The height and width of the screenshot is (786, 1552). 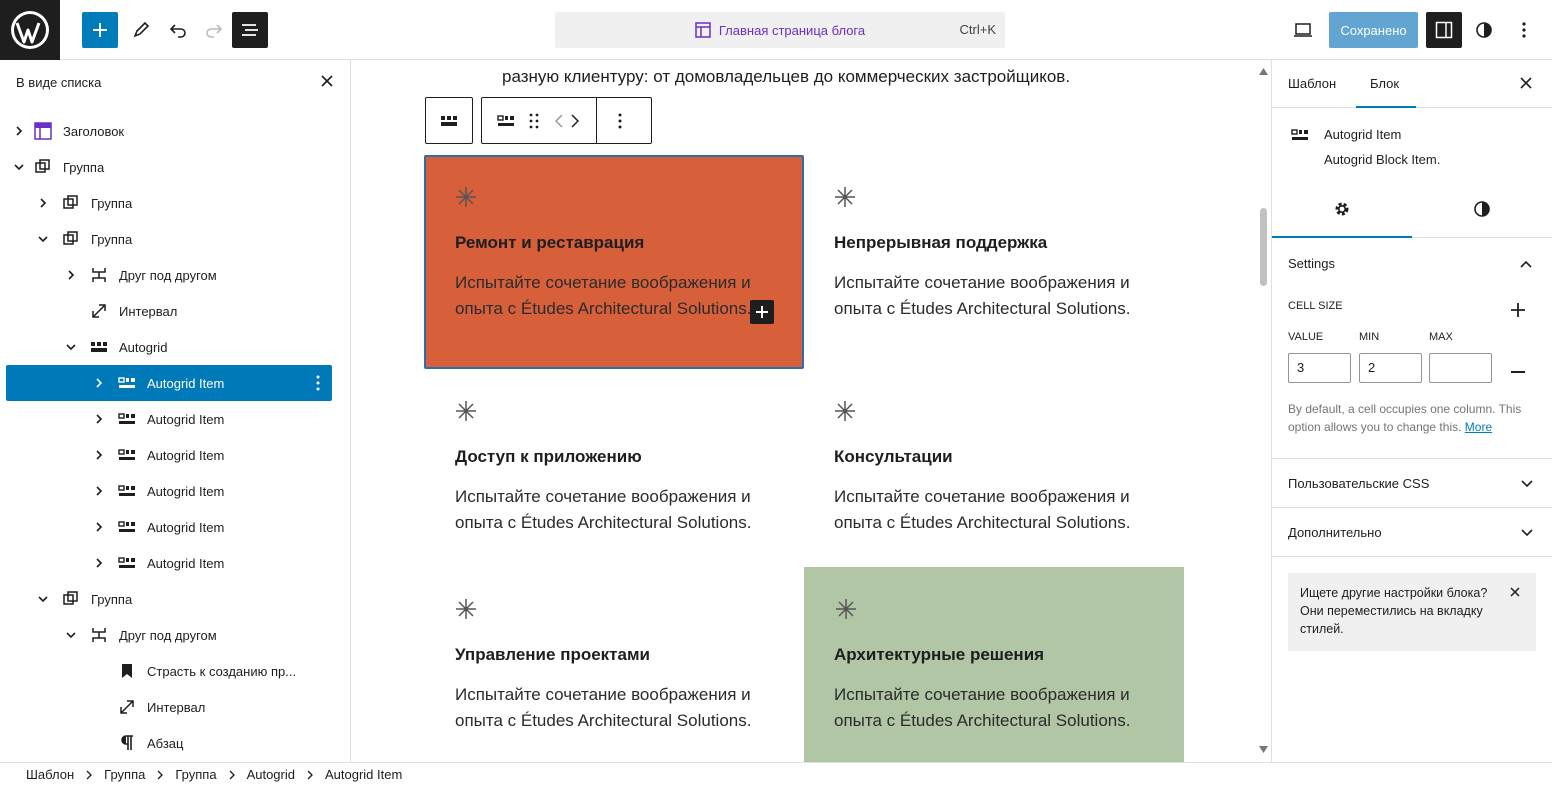 I want to click on settings-panel-header: Settings, so click(x=1412, y=263).